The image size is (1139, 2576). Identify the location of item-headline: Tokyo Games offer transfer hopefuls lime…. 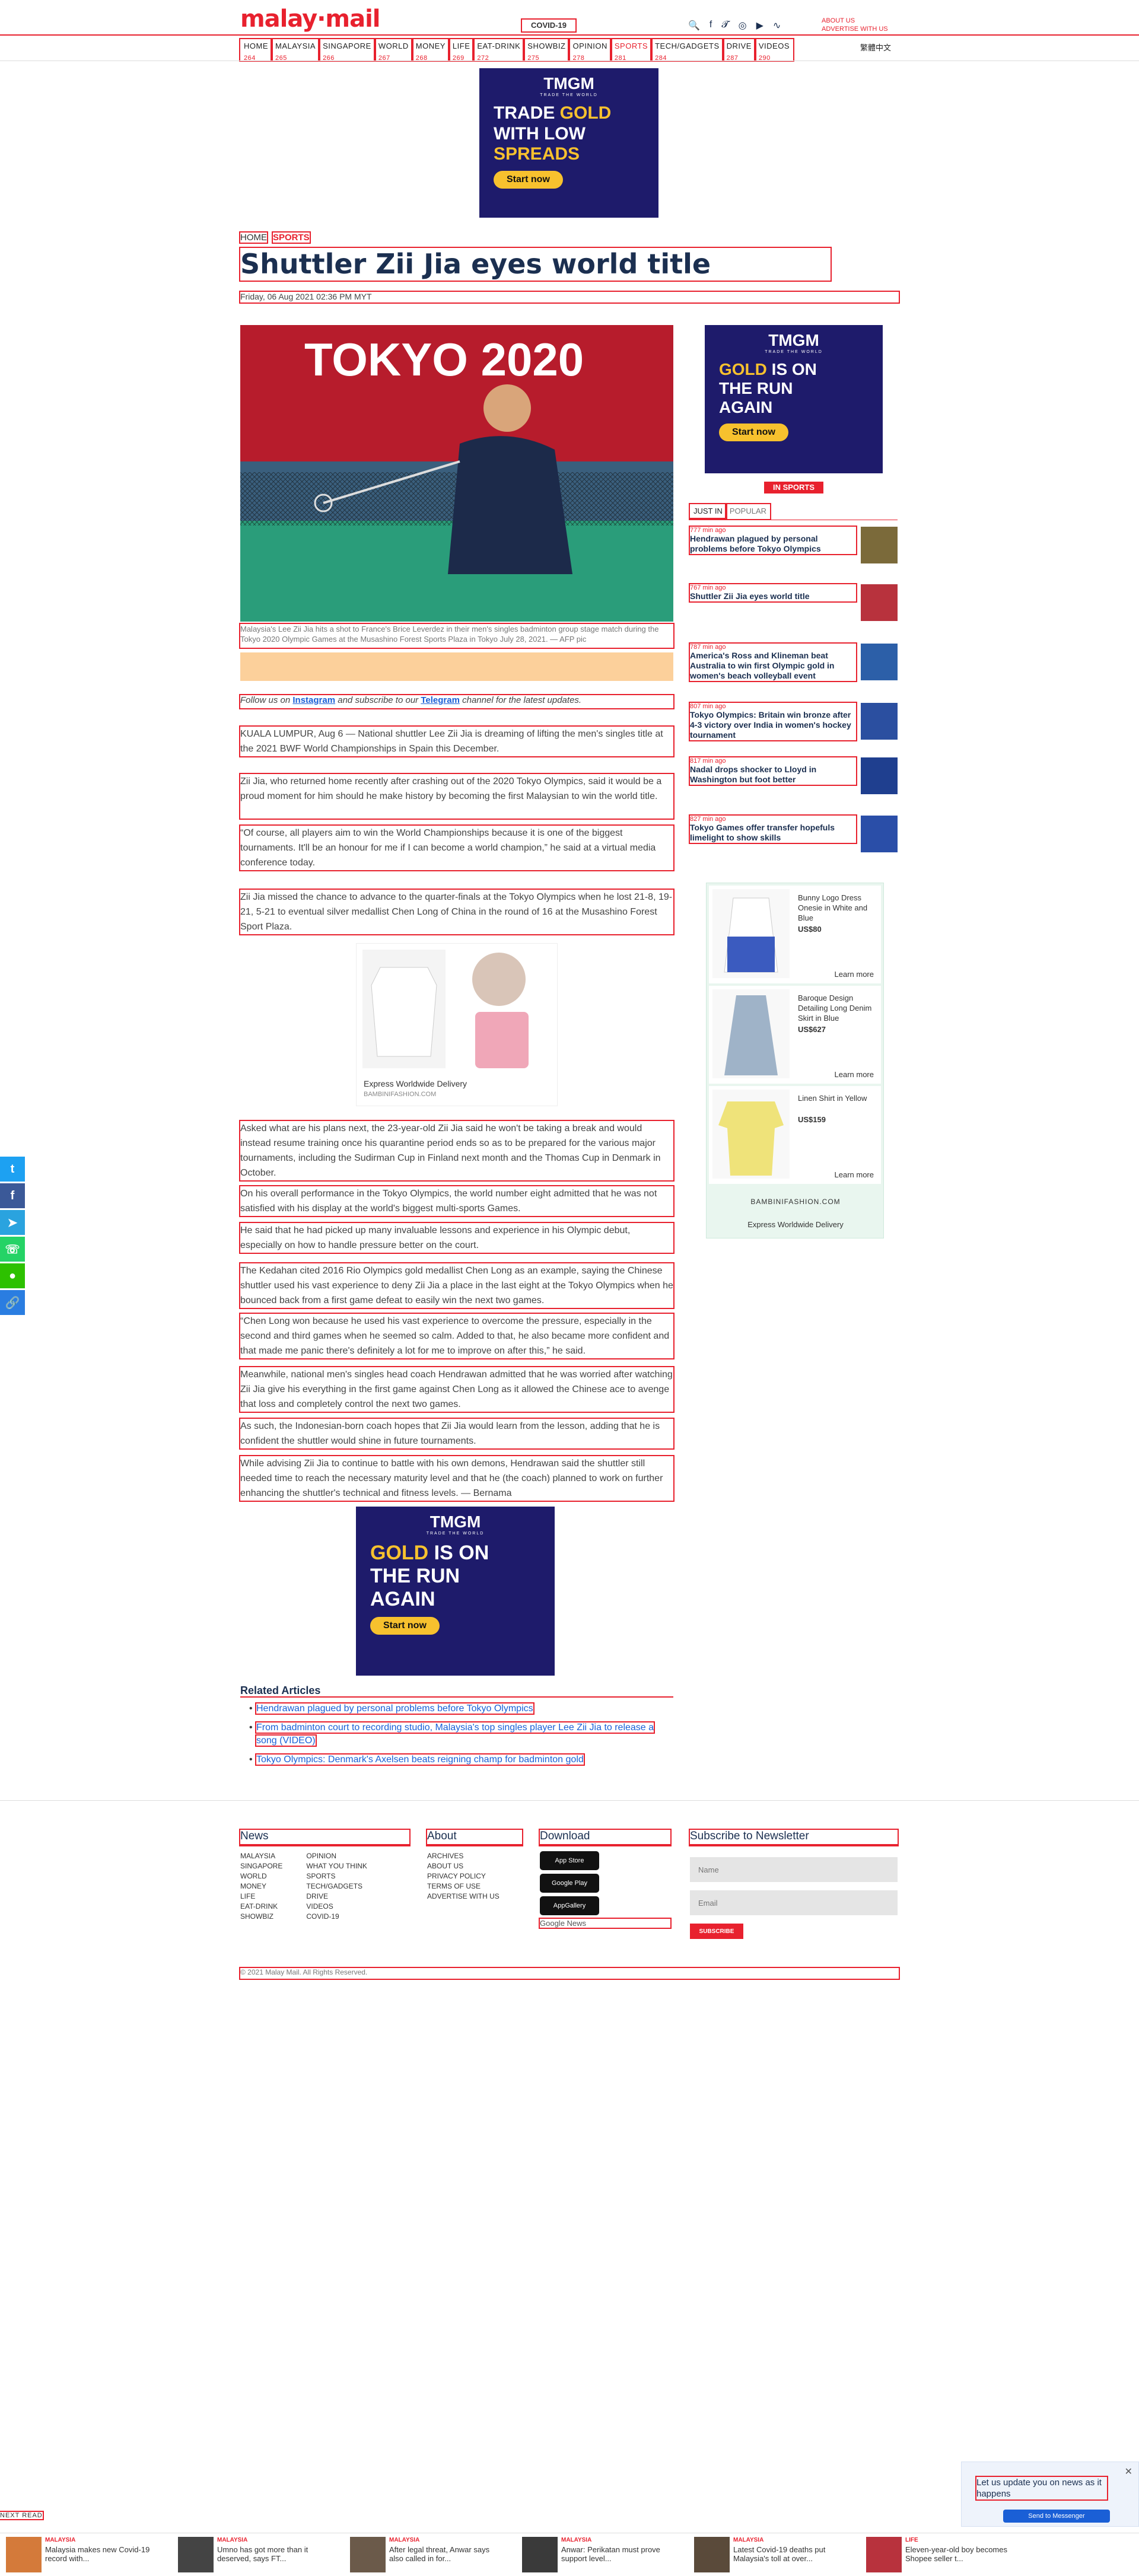
(773, 833).